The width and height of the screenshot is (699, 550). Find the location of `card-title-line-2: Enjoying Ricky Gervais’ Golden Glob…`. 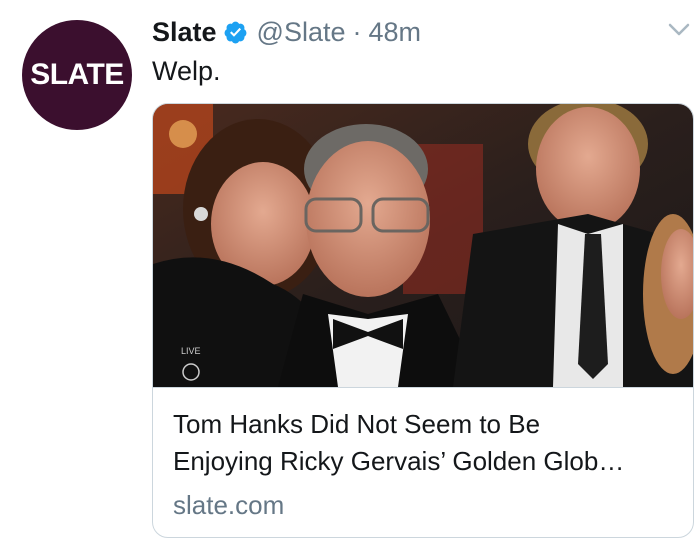

card-title-line-2: Enjoying Ricky Gervais’ Golden Glob… is located at coordinates (399, 461).